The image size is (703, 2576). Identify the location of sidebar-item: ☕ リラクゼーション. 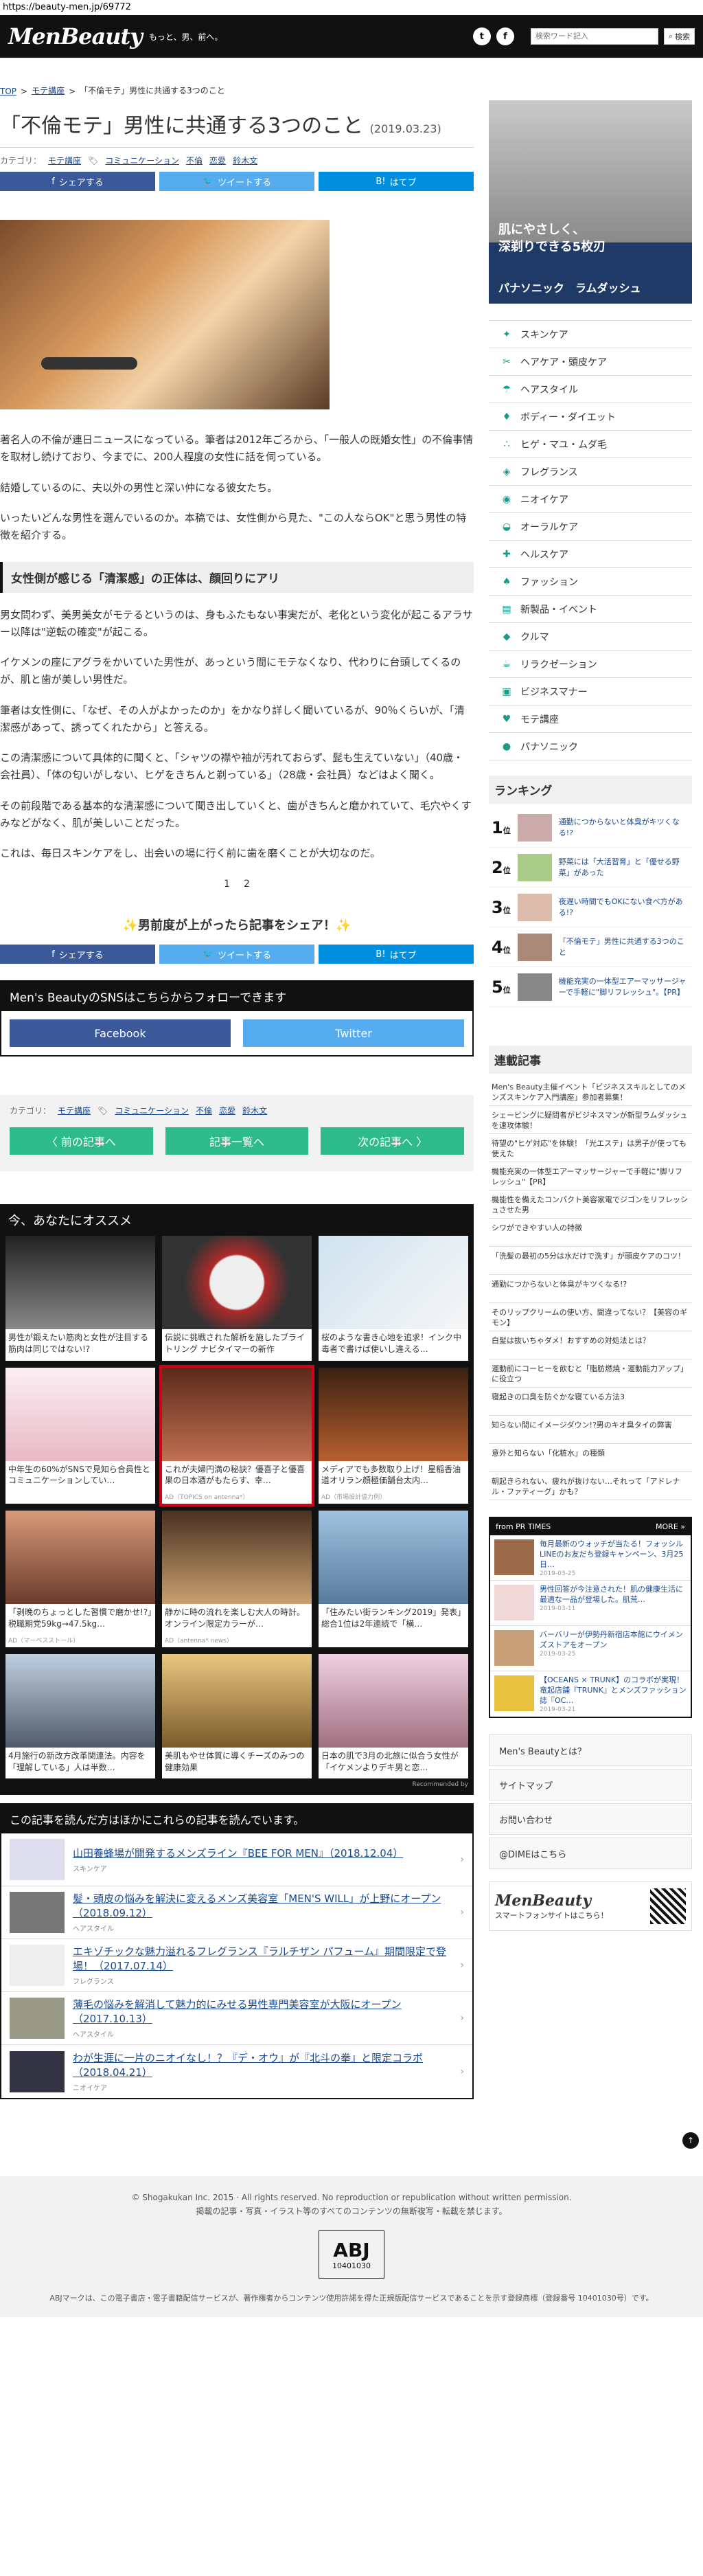
(590, 664).